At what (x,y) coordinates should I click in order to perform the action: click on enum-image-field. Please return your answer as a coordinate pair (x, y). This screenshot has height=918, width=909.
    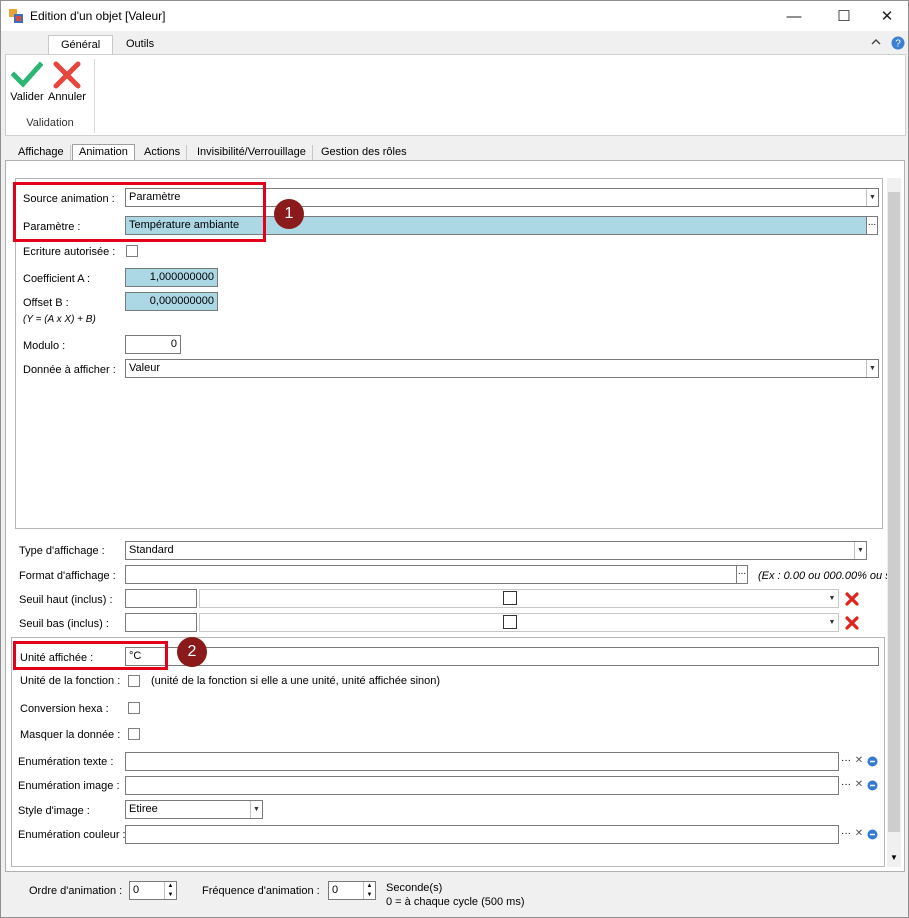
    Looking at the image, I should click on (482, 785).